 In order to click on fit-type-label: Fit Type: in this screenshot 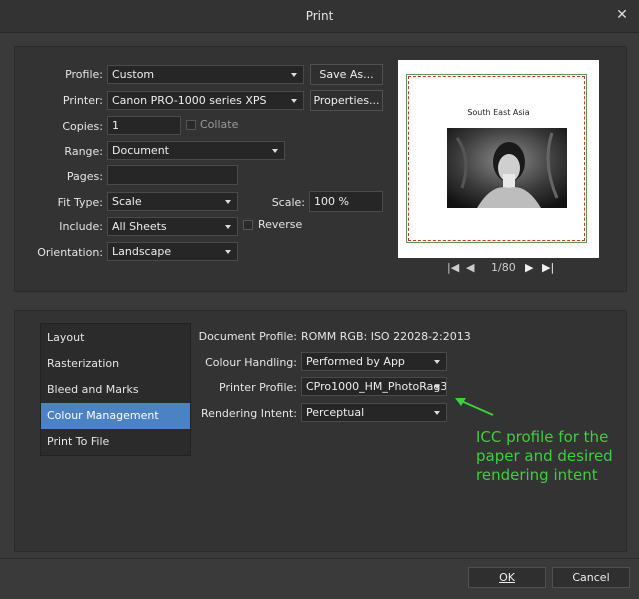, I will do `click(80, 202)`.